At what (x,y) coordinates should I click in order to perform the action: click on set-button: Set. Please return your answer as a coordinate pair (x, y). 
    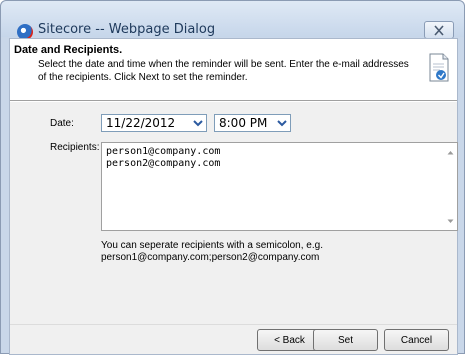
    Looking at the image, I should click on (345, 340).